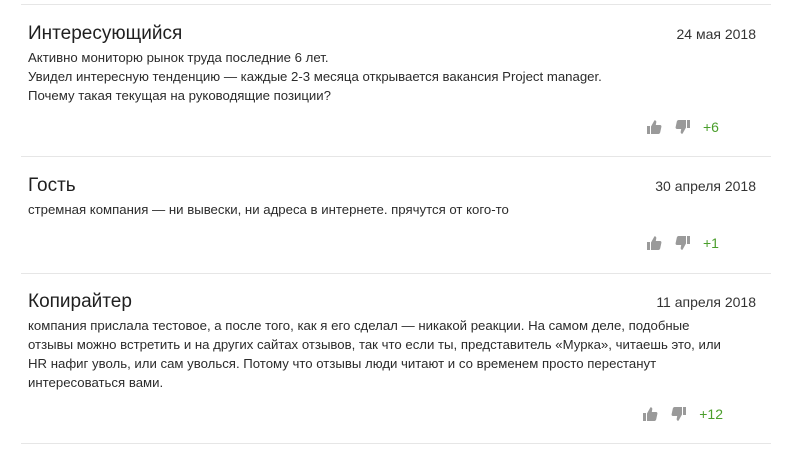  Describe the element at coordinates (711, 243) in the screenshot. I see `review-score: +1` at that location.